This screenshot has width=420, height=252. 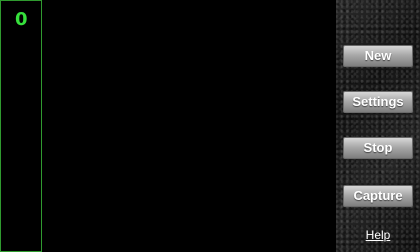 What do you see at coordinates (21, 126) in the screenshot?
I see `score-panel: 0` at bounding box center [21, 126].